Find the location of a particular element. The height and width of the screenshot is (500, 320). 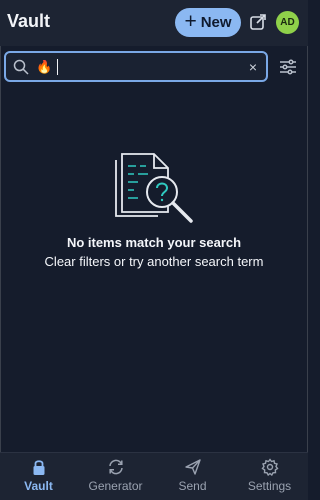

nav-item-vault: Vault is located at coordinates (38, 476).